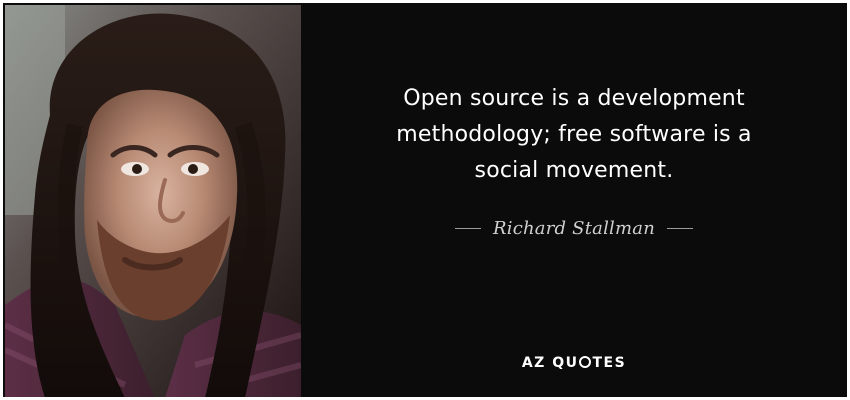 This screenshot has height=400, width=850. I want to click on brand-name-prefix: AZ QU, so click(550, 363).